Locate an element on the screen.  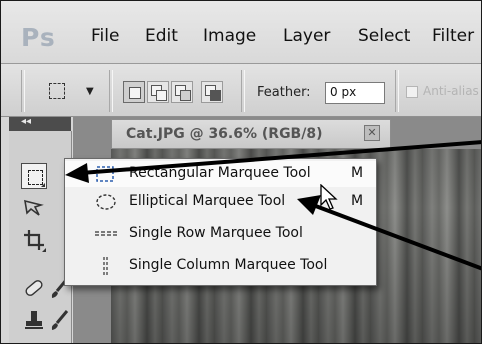
new-selection-button is located at coordinates (134, 92).